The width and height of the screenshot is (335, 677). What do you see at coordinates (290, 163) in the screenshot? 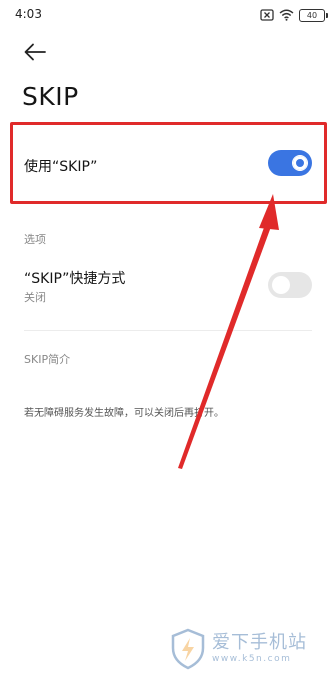
I see `use-skip-toggle` at bounding box center [290, 163].